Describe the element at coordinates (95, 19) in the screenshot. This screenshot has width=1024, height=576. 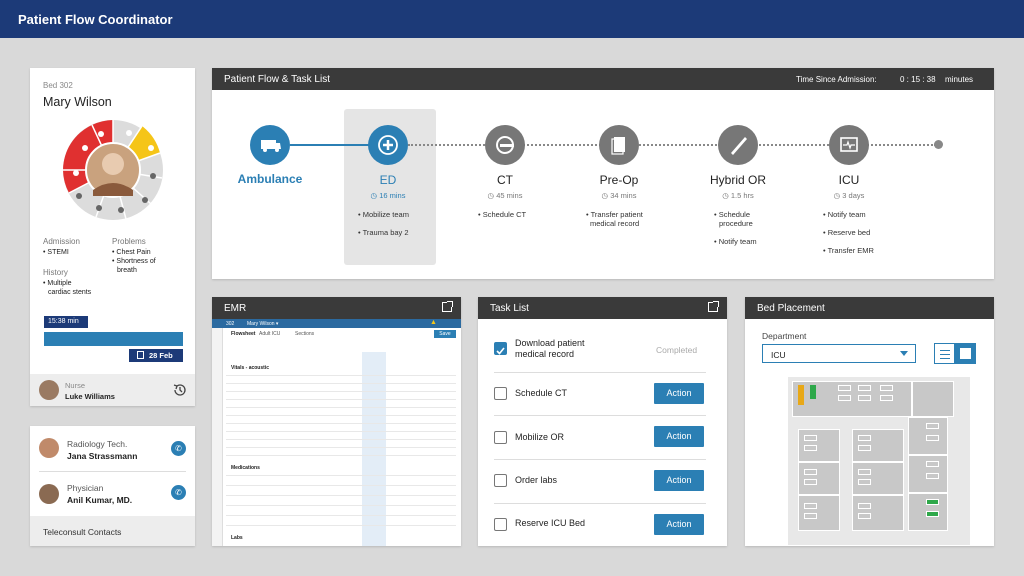
I see `app-title: Patient Flow Coordinator` at that location.